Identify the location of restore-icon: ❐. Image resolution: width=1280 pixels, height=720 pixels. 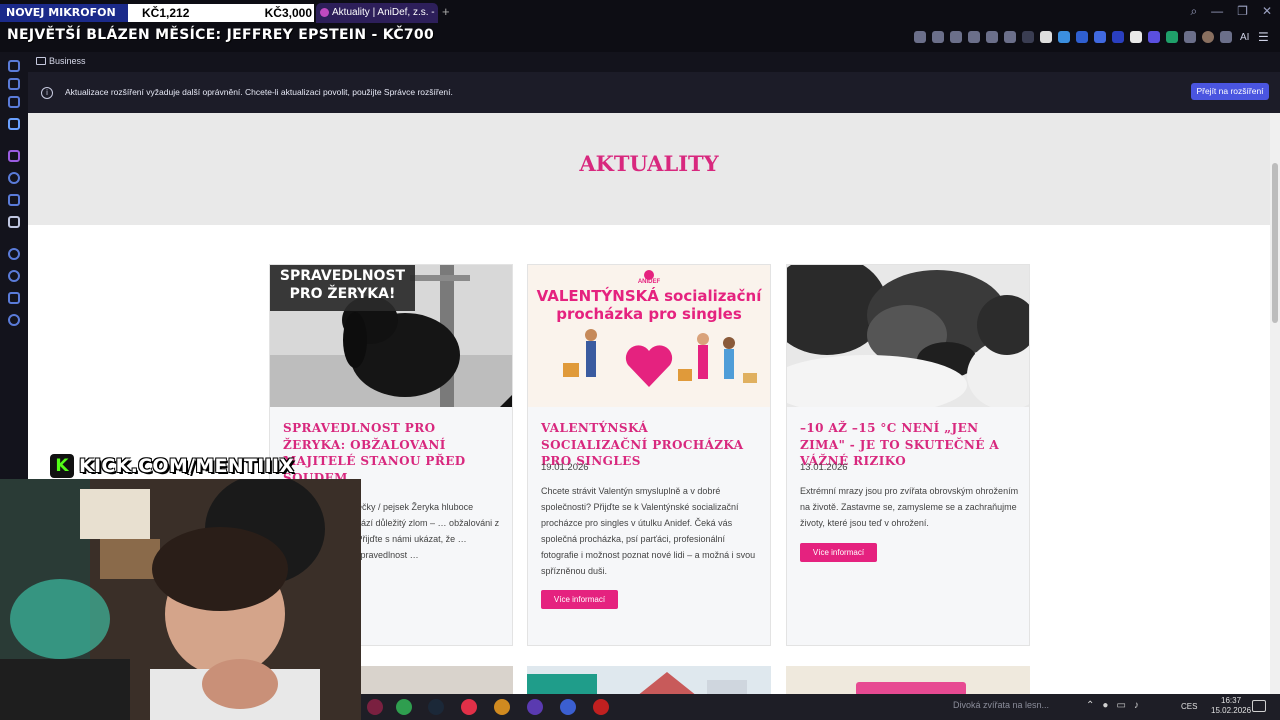
(1242, 11).